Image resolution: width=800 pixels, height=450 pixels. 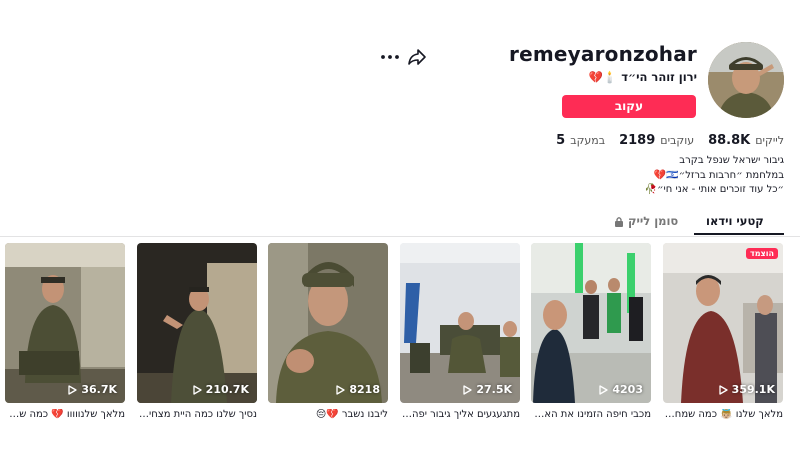 I want to click on tab-liked: סומן לייק, so click(x=646, y=221).